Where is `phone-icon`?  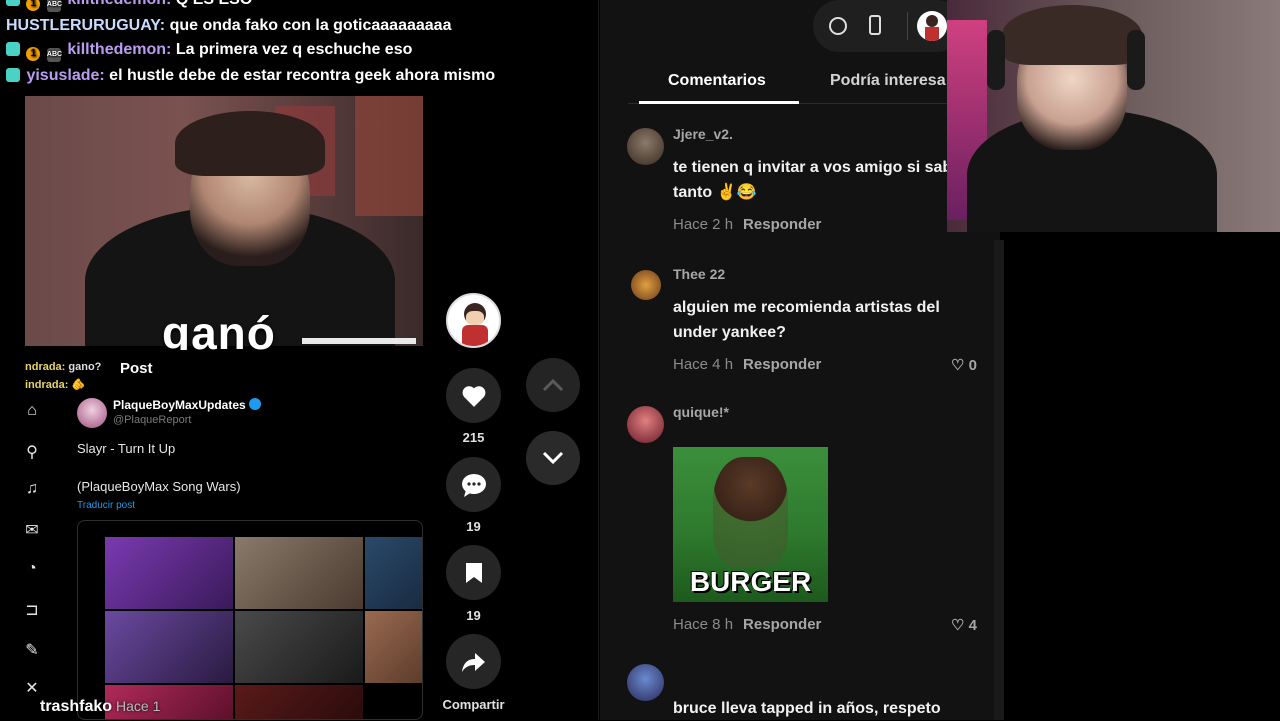
phone-icon is located at coordinates (875, 25).